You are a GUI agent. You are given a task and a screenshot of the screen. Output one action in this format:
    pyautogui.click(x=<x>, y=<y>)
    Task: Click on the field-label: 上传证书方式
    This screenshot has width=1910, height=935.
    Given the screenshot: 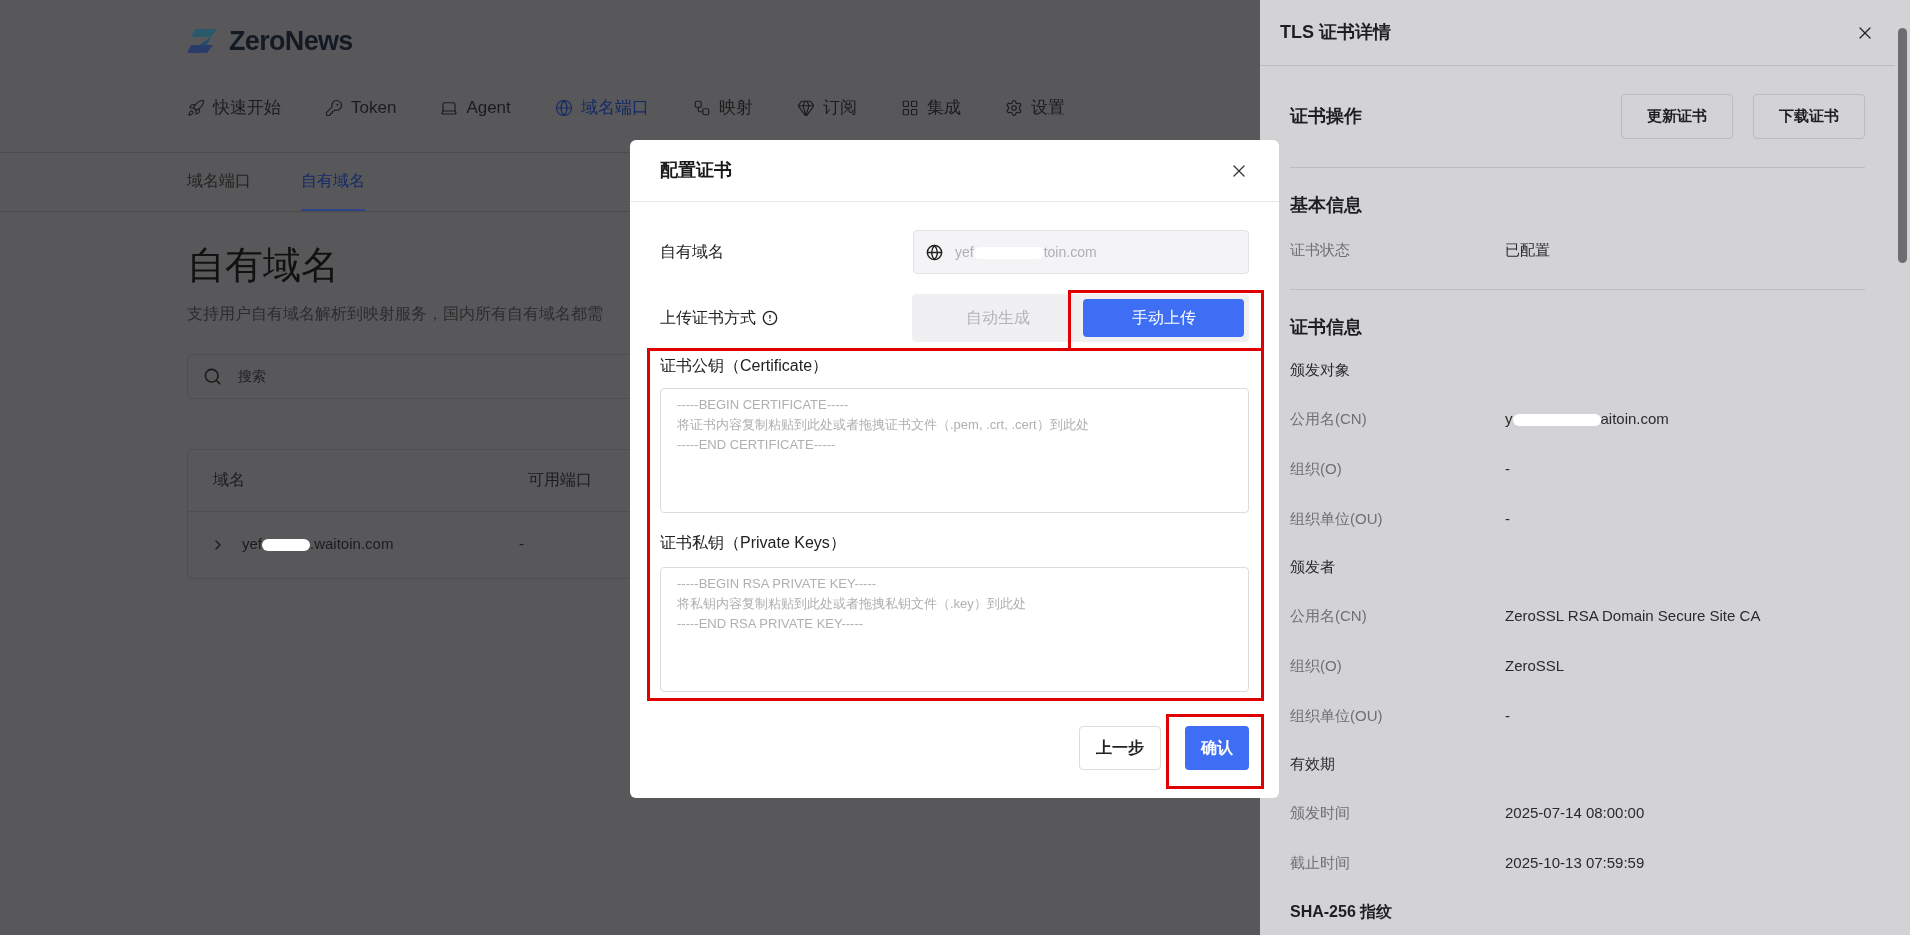 What is the action you would take?
    pyautogui.click(x=708, y=318)
    